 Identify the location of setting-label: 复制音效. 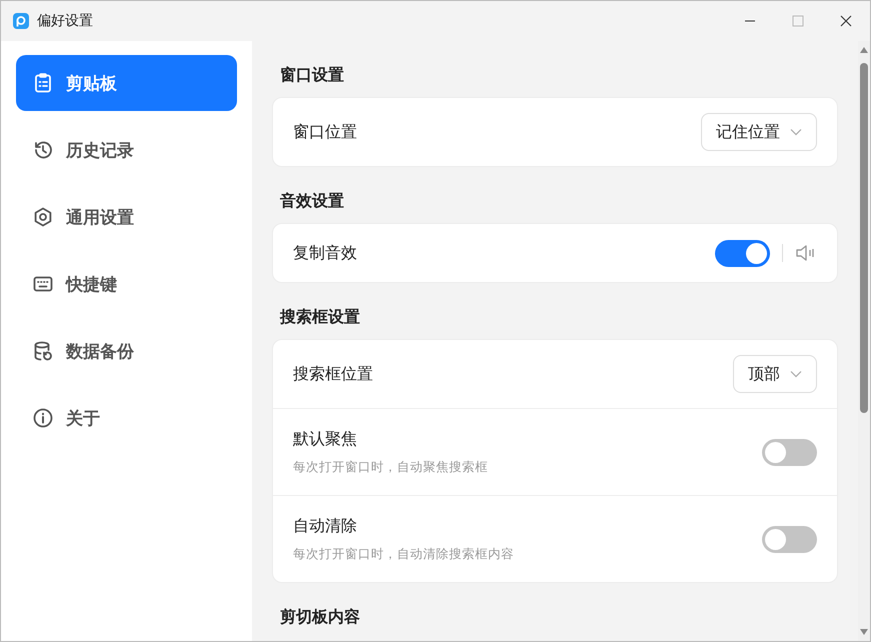
(325, 253).